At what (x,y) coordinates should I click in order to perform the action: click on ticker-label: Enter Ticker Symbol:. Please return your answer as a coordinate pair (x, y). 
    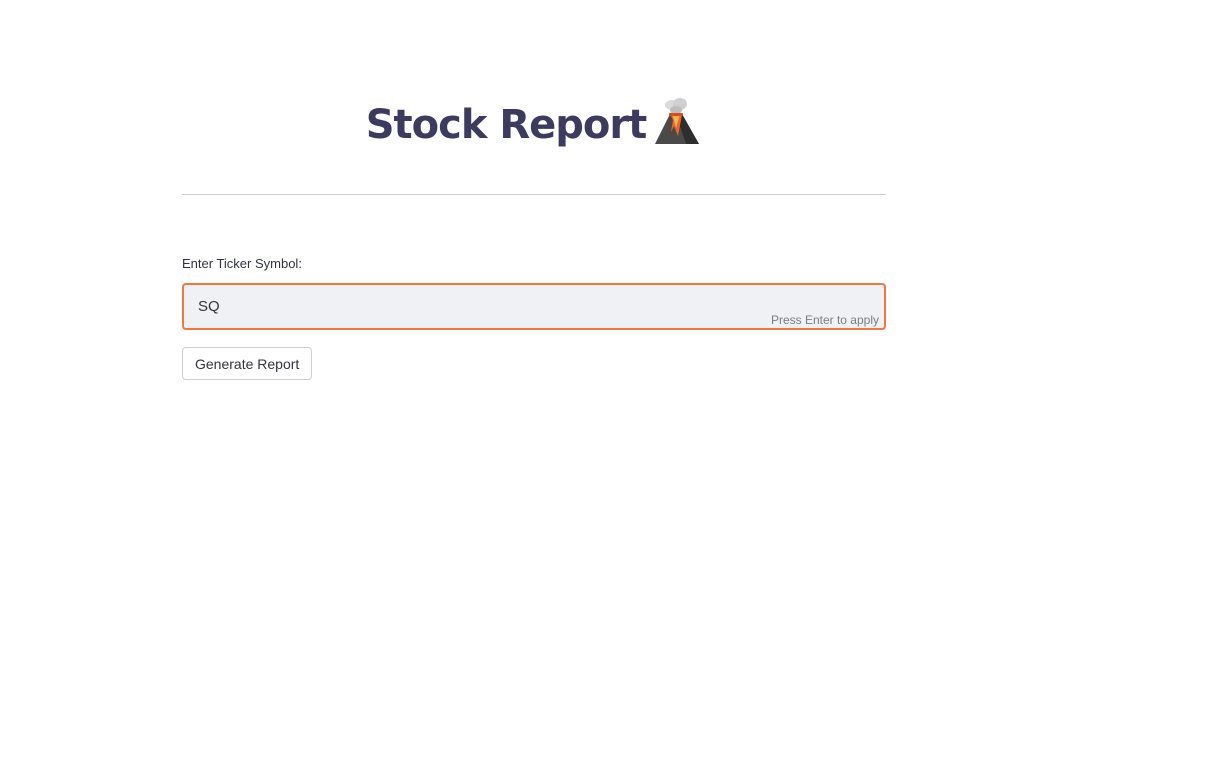
    Looking at the image, I should click on (242, 263).